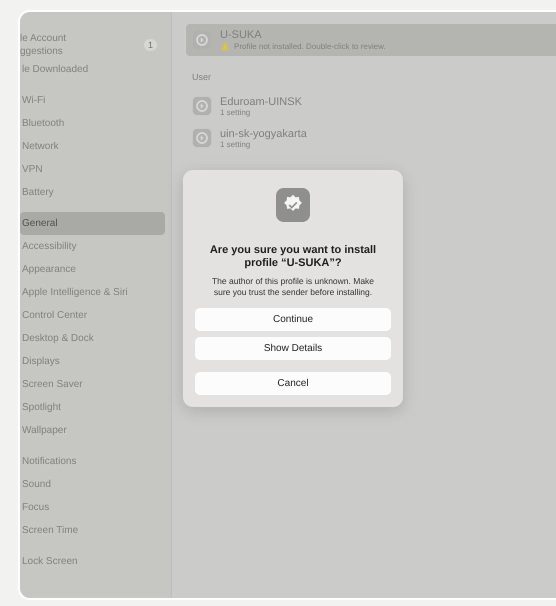  Describe the element at coordinates (261, 102) in the screenshot. I see `profile-name: Eduroam-UINSK` at that location.